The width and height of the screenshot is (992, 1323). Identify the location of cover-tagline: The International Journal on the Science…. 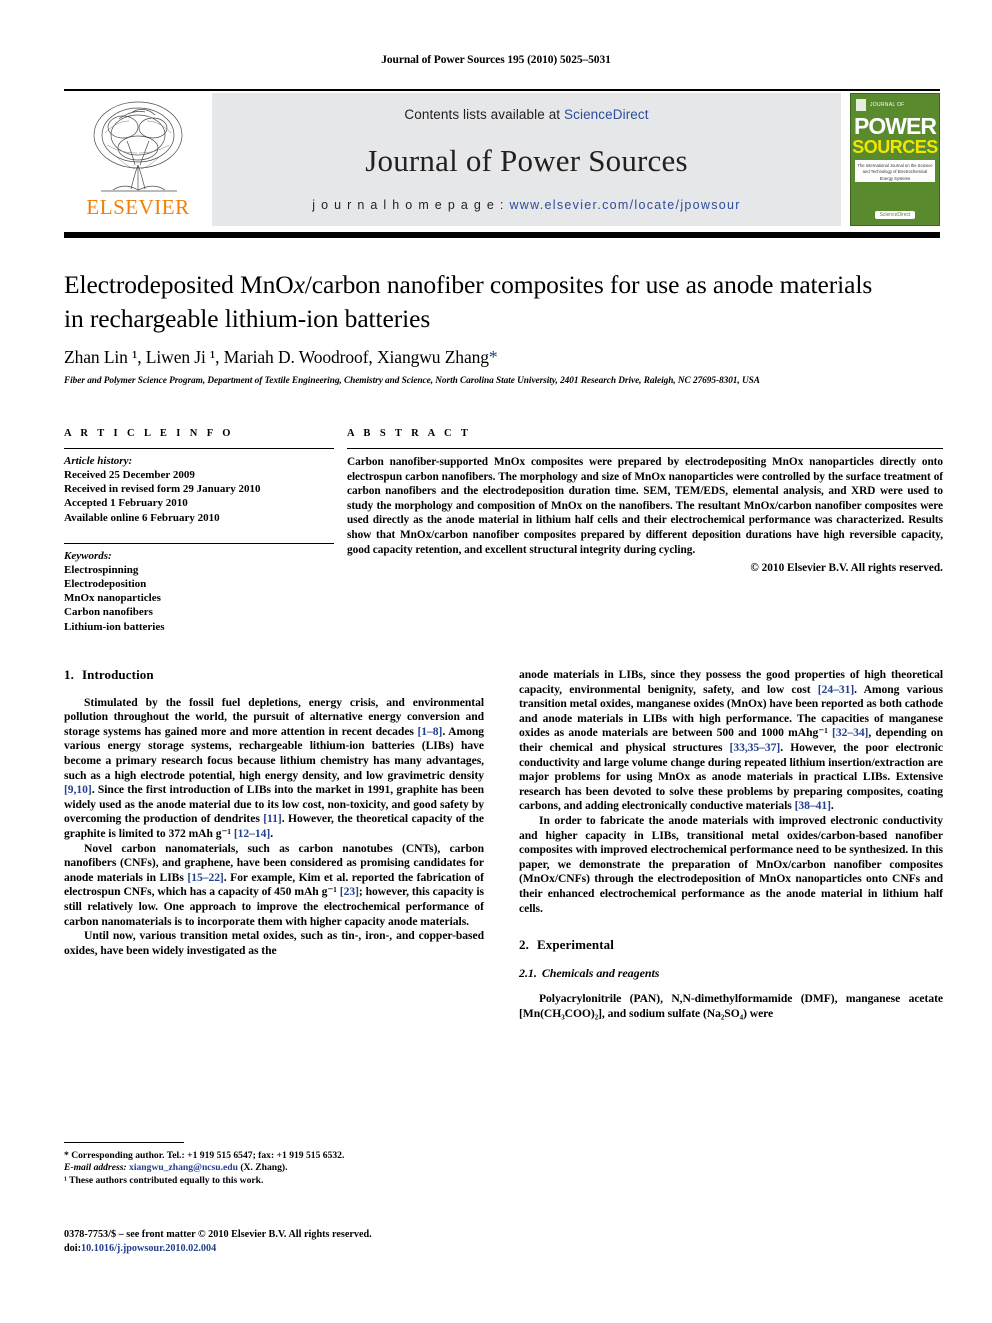
(895, 171).